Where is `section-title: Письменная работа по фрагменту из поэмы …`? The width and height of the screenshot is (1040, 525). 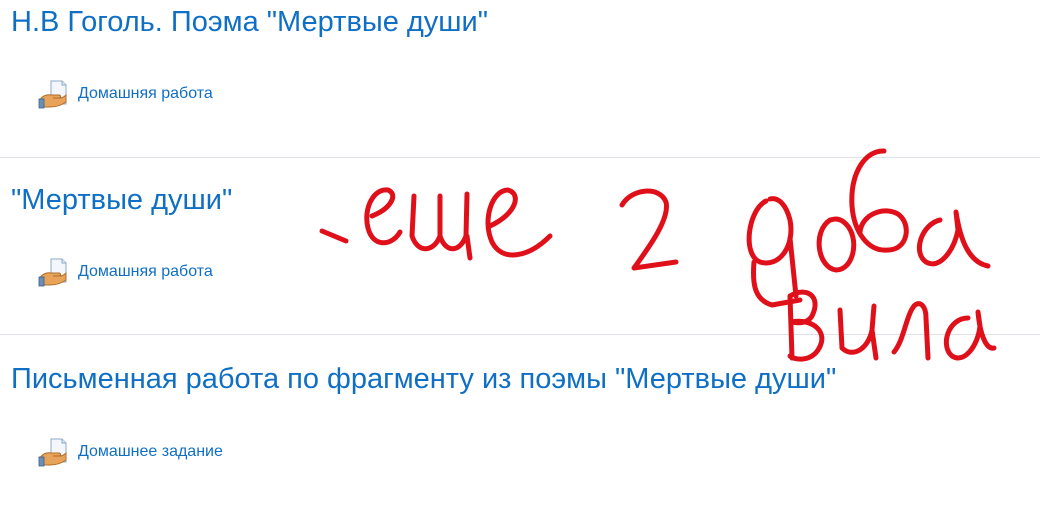 section-title: Письменная работа по фрагменту из поэмы … is located at coordinates (423, 379).